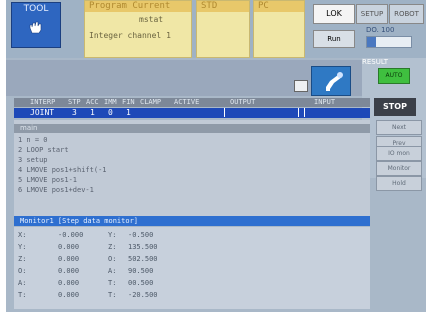 The image size is (432, 320). Describe the element at coordinates (62, 170) in the screenshot. I see `program-line: 4 LMOVE pos1+shift(-1` at that location.